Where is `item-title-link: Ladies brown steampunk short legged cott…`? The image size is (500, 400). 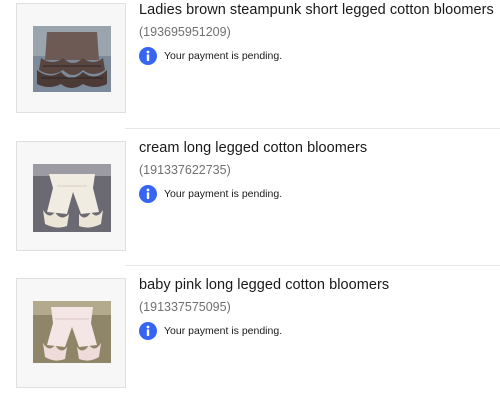 item-title-link: Ladies brown steampunk short legged cott… is located at coordinates (316, 10).